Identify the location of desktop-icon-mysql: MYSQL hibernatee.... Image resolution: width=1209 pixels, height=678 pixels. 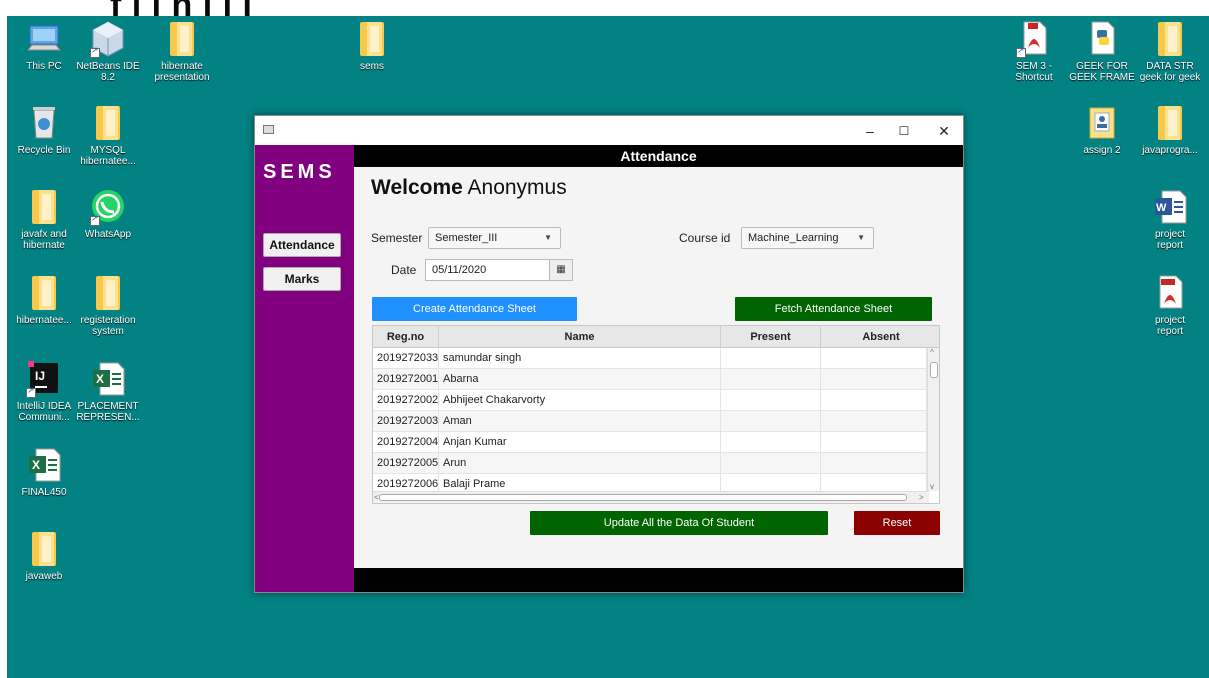
(108, 134).